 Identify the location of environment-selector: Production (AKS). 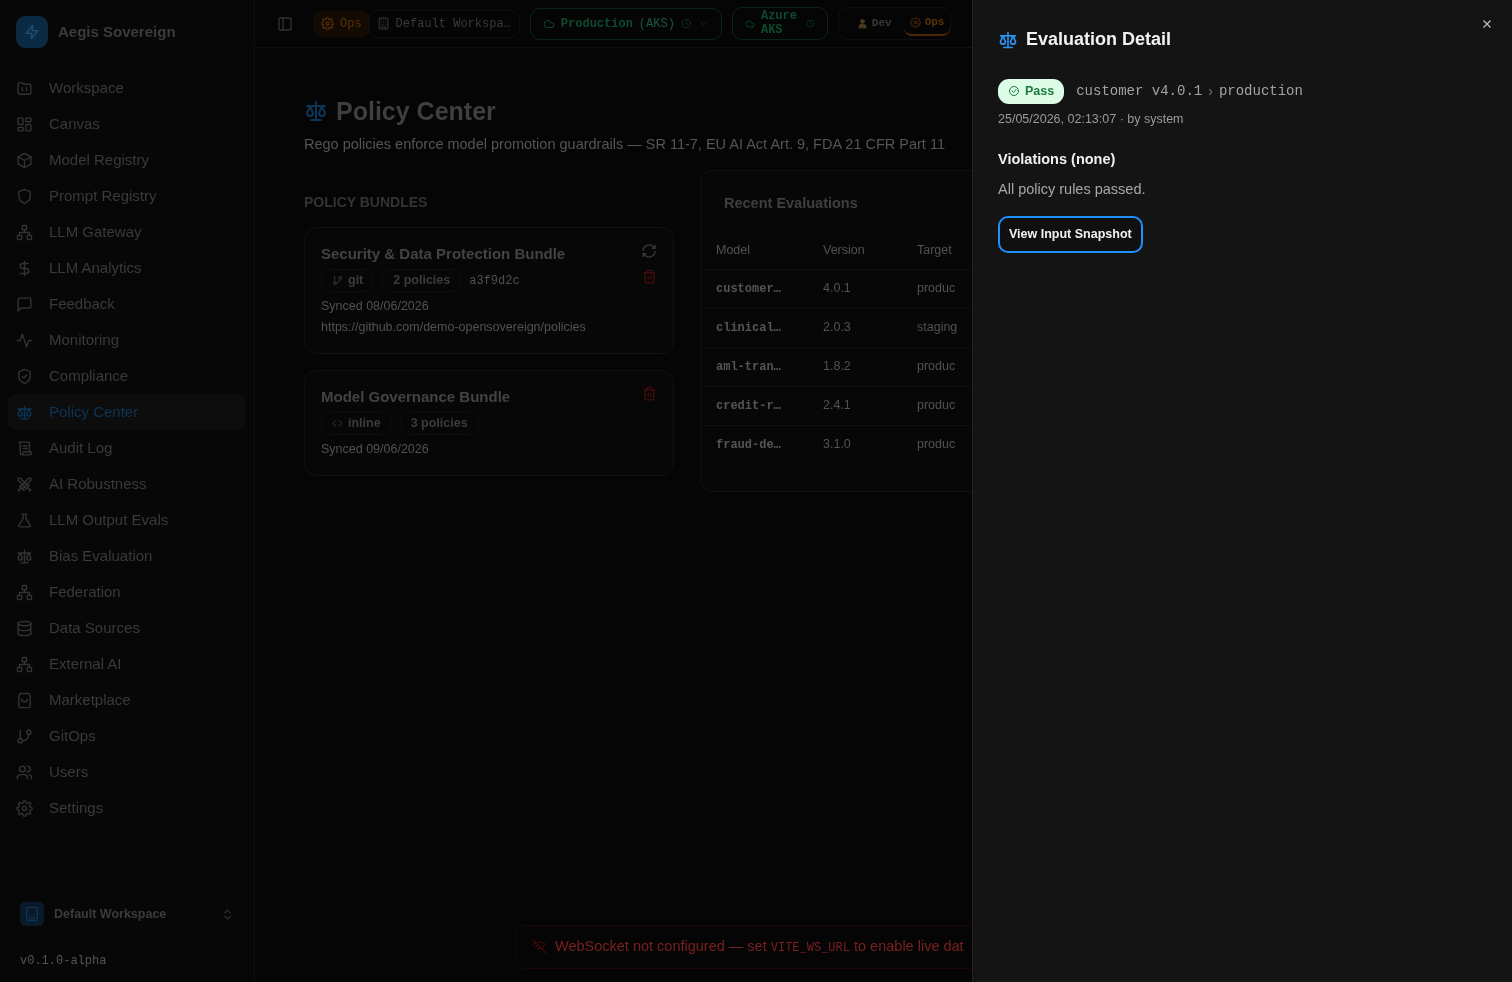
(625, 23).